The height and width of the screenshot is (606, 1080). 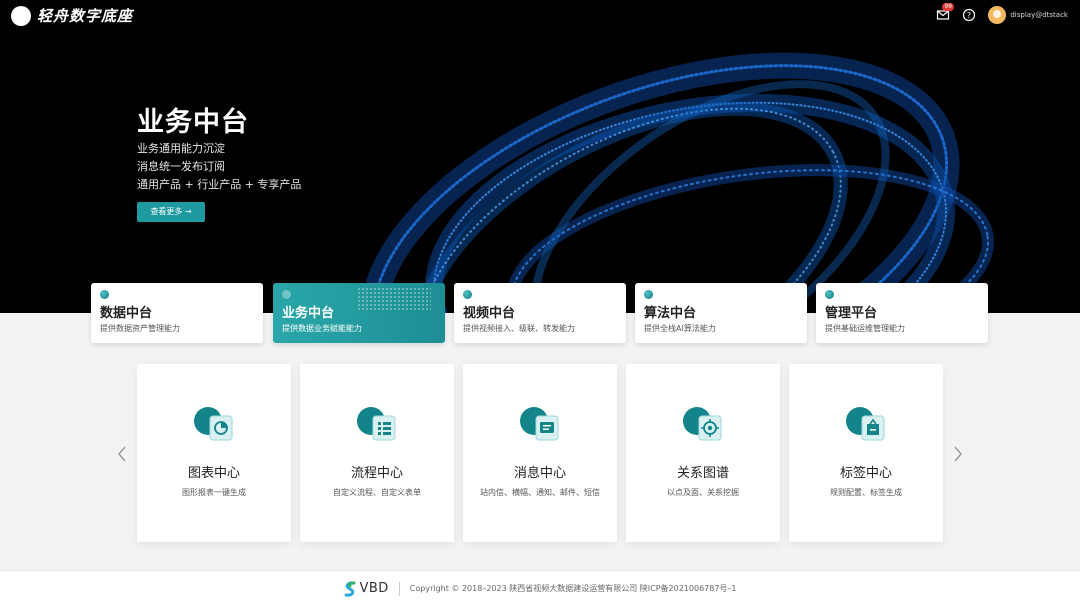 I want to click on hero-line: 消息统一发布订阅, so click(x=181, y=166).